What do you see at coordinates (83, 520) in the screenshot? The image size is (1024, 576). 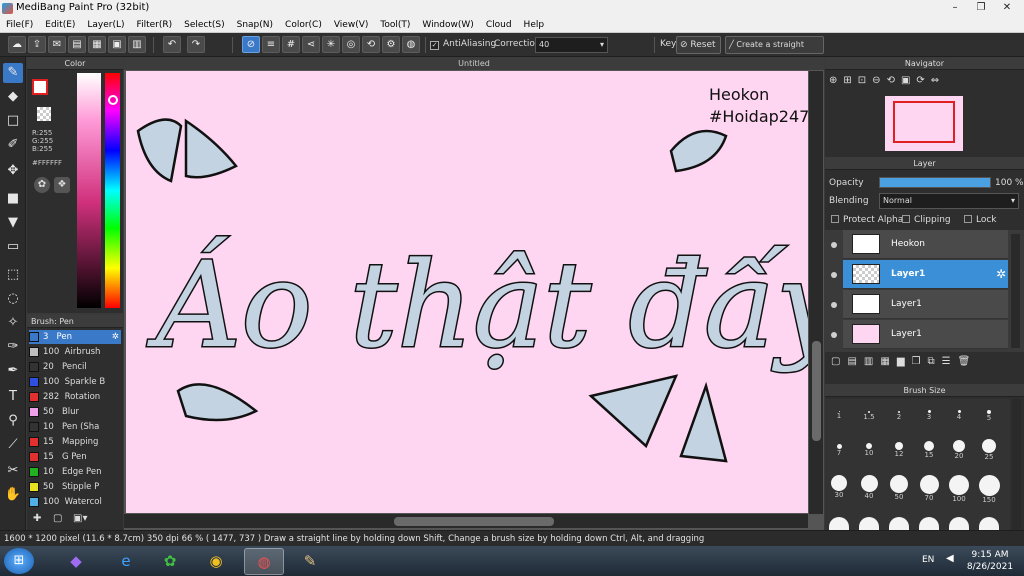 I see `brush-menu-icon: ▣▾` at bounding box center [83, 520].